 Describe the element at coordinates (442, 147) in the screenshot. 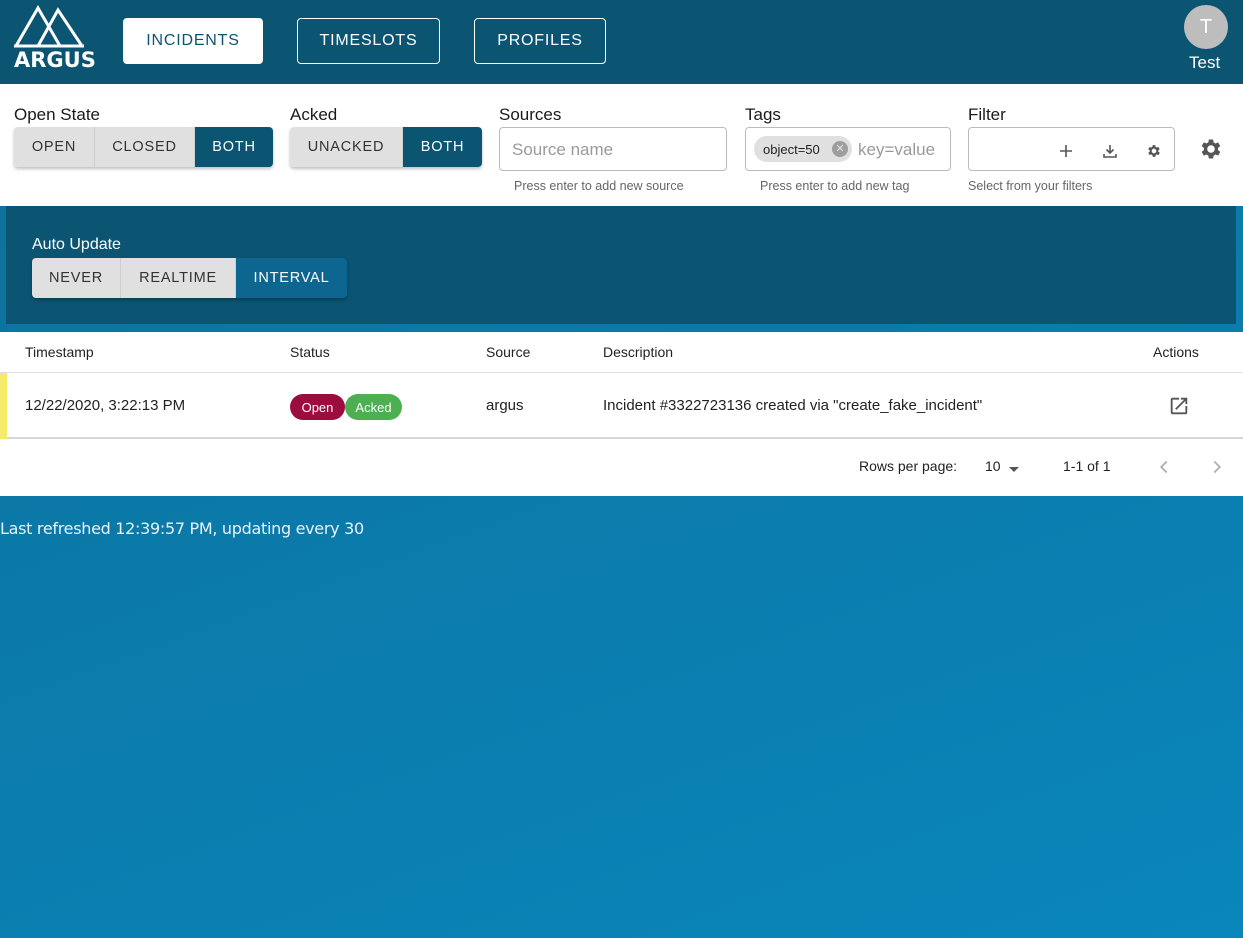

I see `acked-both: BOTH` at that location.